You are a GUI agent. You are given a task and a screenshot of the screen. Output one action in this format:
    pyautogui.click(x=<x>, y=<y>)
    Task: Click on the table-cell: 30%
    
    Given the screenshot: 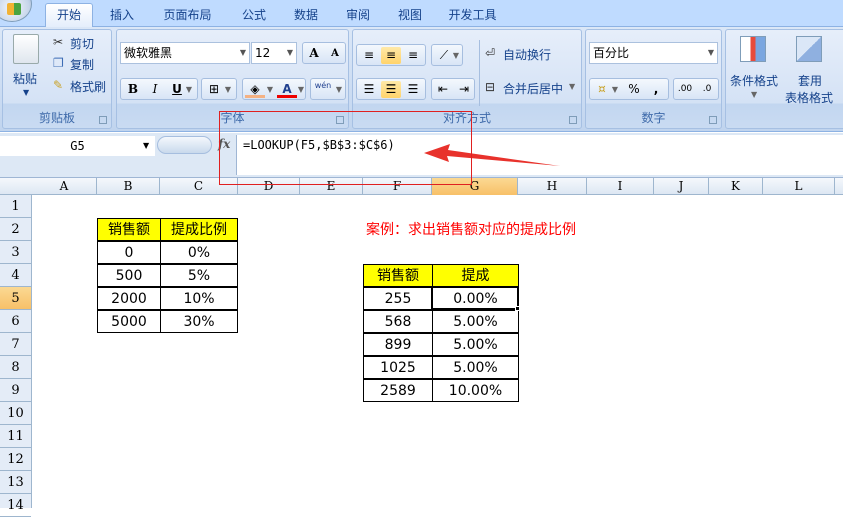 What is the action you would take?
    pyautogui.click(x=199, y=321)
    